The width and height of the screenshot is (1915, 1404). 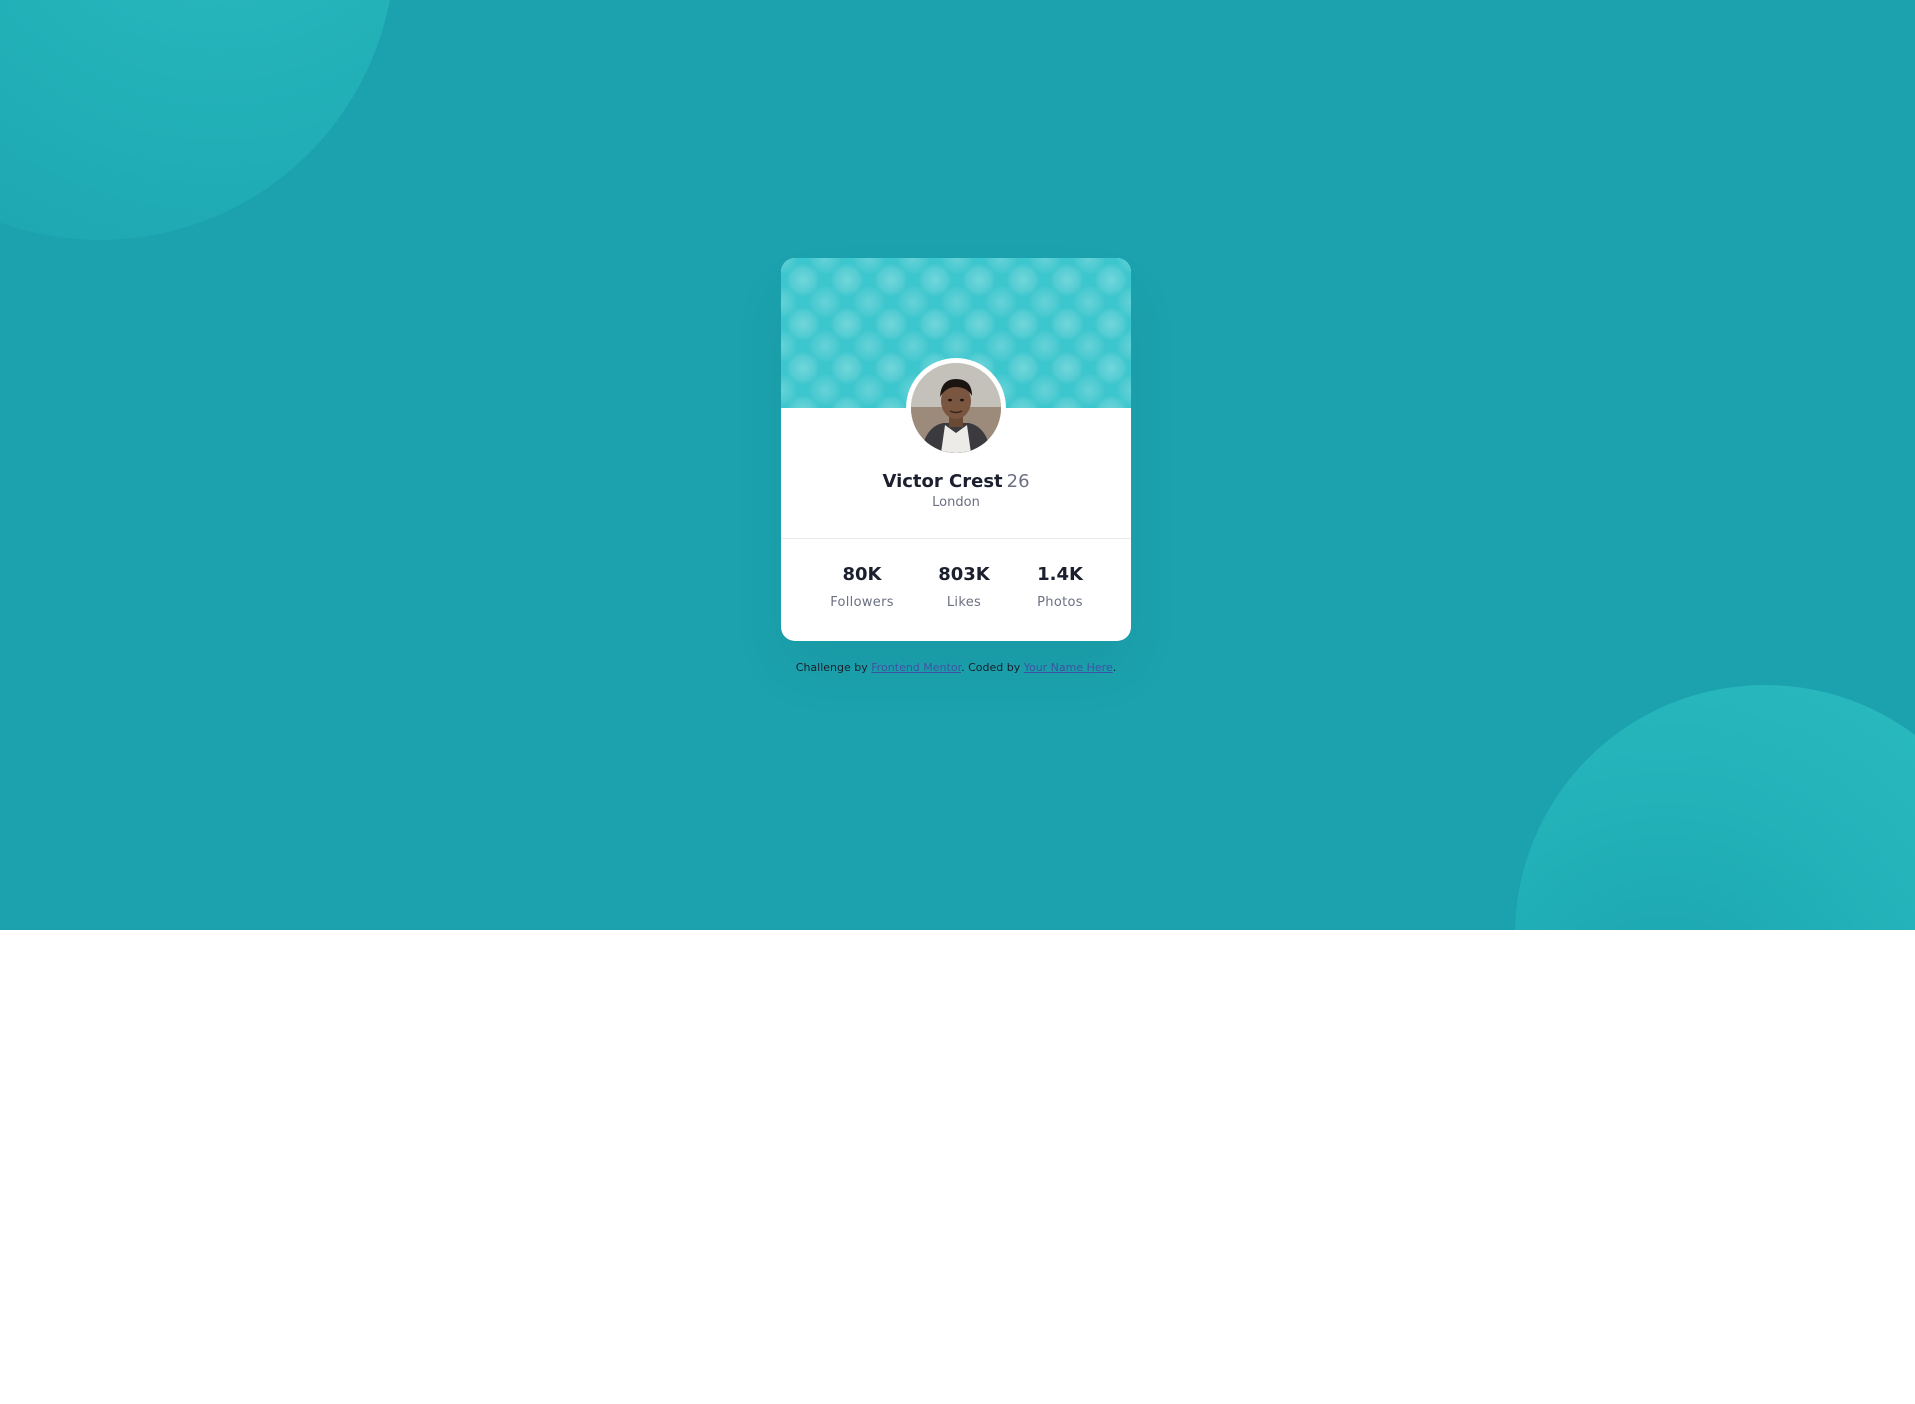 I want to click on stat-value: 1.4K, so click(x=1060, y=574).